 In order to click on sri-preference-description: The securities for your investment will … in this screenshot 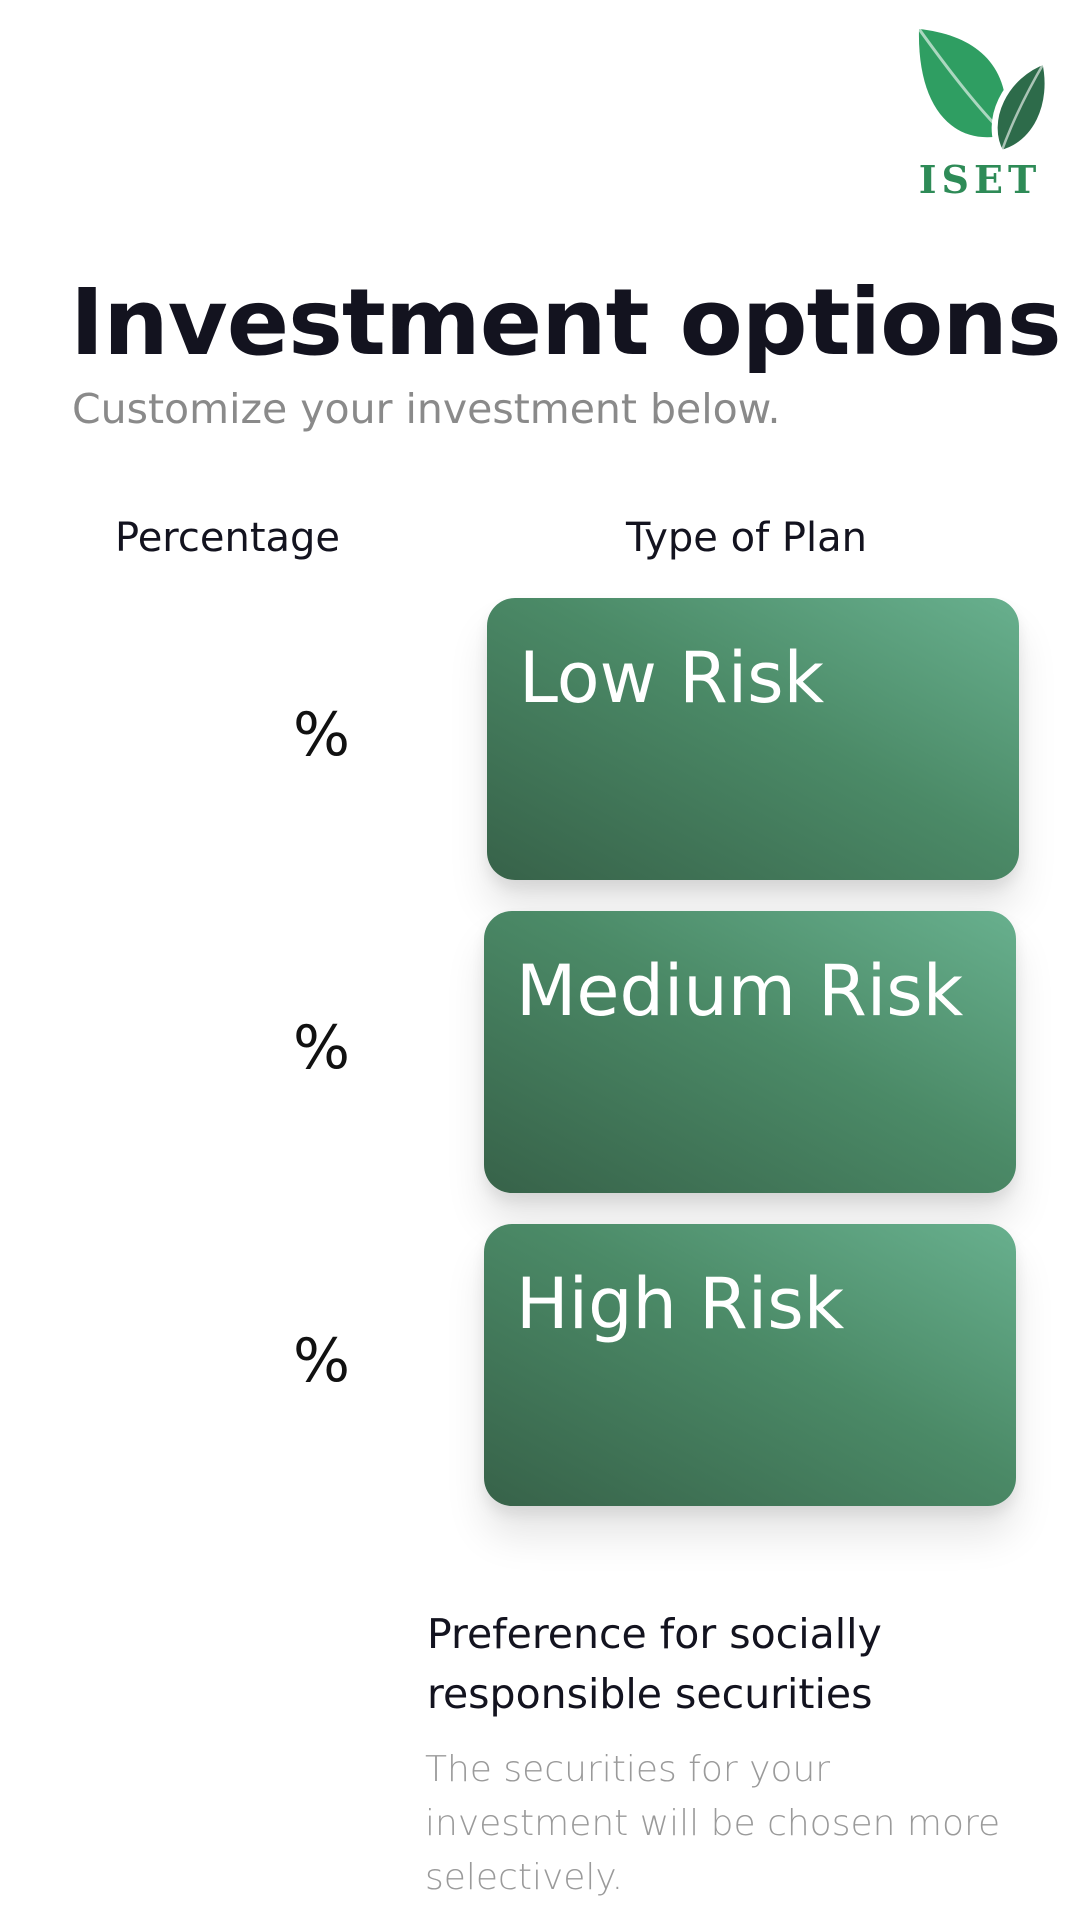, I will do `click(713, 1823)`.